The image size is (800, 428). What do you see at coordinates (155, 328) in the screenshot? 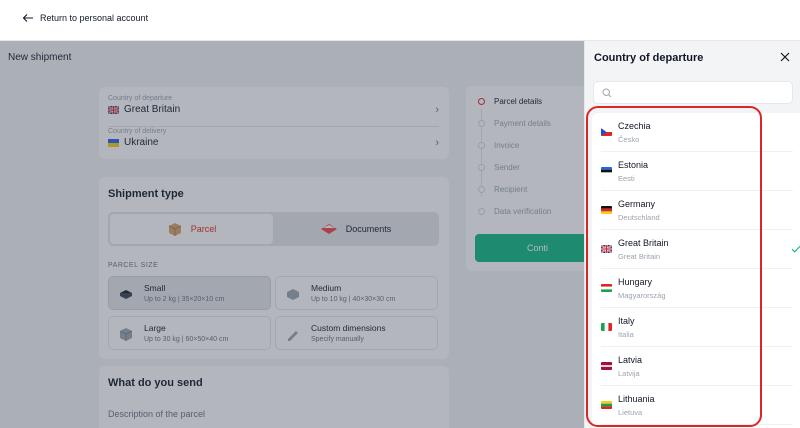
I see `size-name: Large` at bounding box center [155, 328].